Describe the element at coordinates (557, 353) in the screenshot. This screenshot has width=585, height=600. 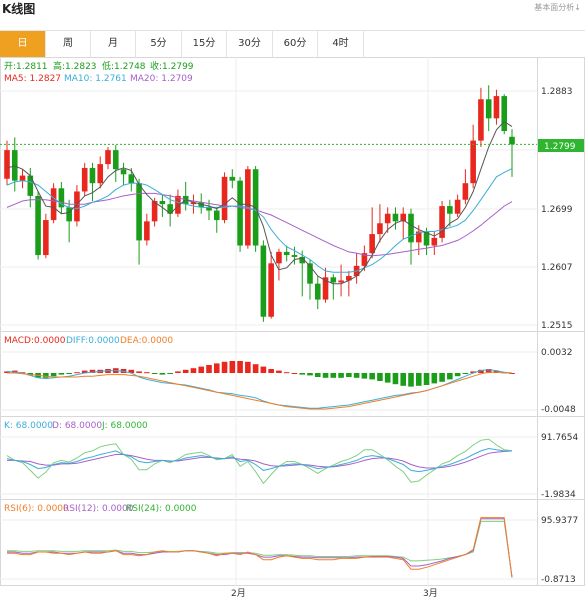
I see `macd-tick-label: 0.0032` at that location.